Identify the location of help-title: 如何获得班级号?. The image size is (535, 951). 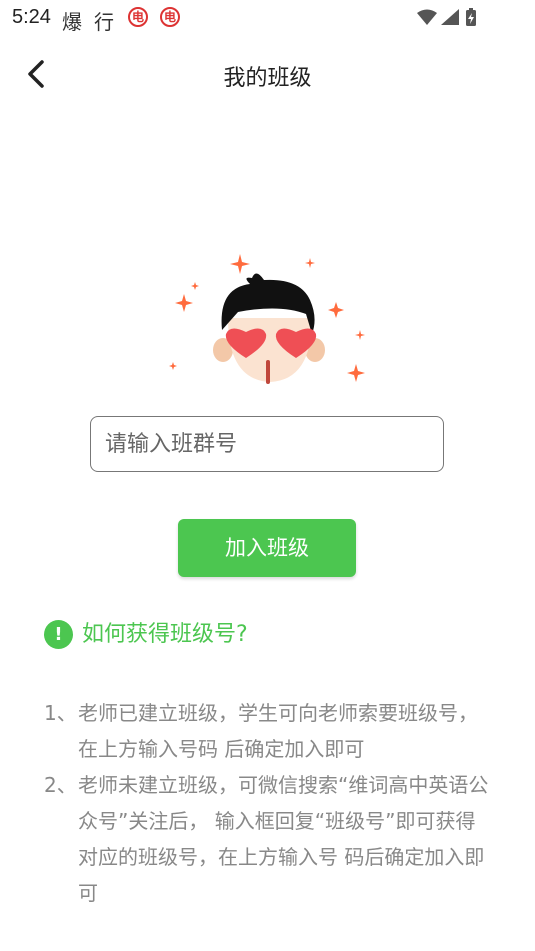
(165, 634).